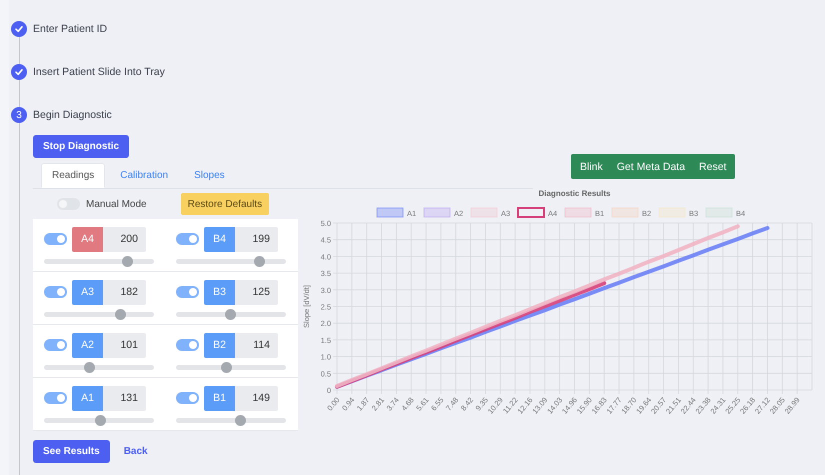 This screenshot has width=825, height=475. Describe the element at coordinates (71, 451) in the screenshot. I see `see-results-button: See Results` at that location.